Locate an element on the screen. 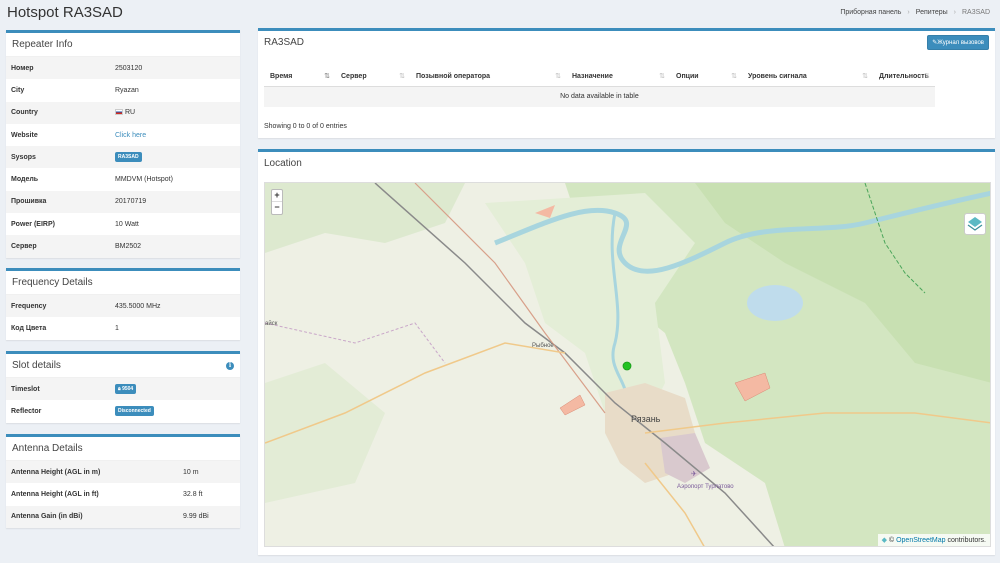 The width and height of the screenshot is (1000, 563). column-header-duration: Длительность ⇅ is located at coordinates (904, 77).